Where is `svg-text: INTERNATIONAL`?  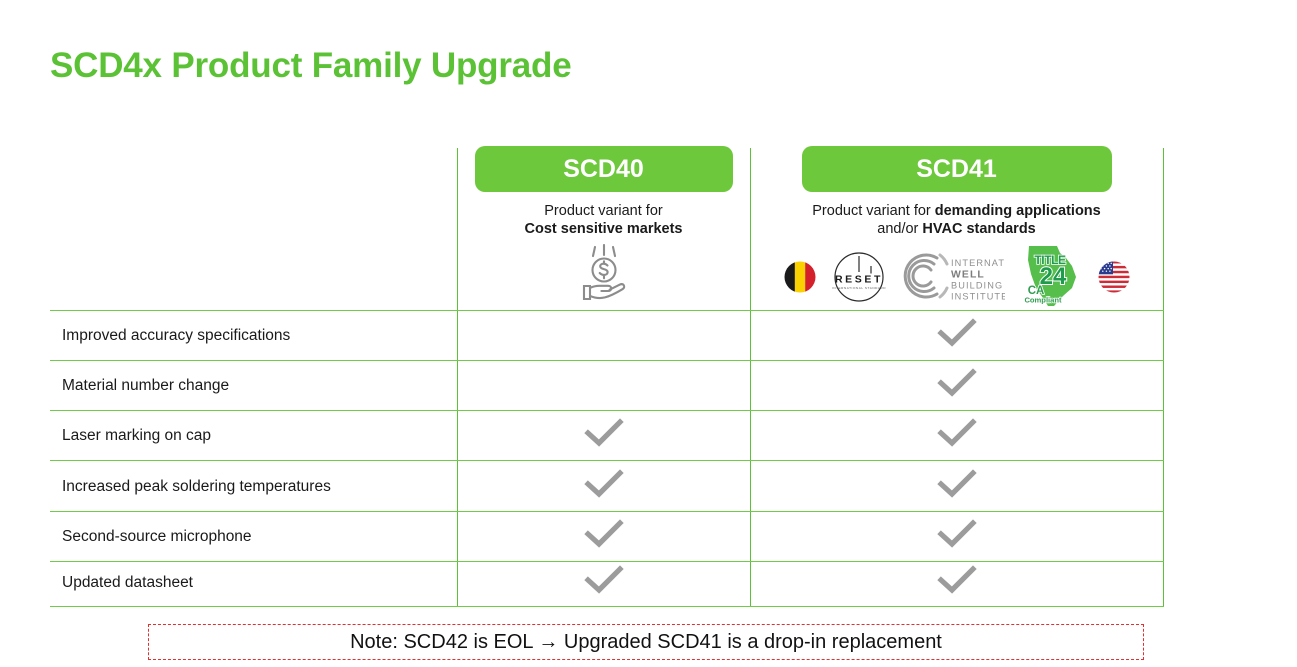 svg-text: INTERNATIONAL is located at coordinates (978, 263).